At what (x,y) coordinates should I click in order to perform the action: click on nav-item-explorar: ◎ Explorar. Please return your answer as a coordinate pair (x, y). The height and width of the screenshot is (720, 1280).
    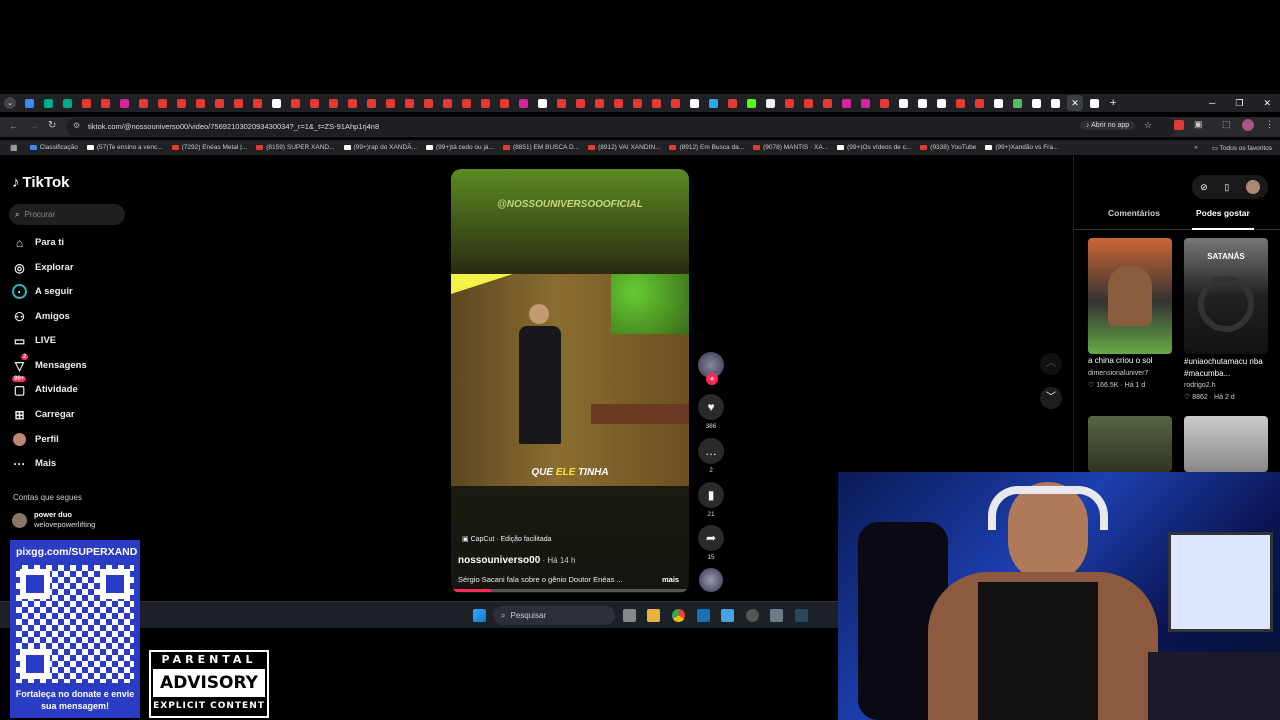
    Looking at the image, I should click on (42, 267).